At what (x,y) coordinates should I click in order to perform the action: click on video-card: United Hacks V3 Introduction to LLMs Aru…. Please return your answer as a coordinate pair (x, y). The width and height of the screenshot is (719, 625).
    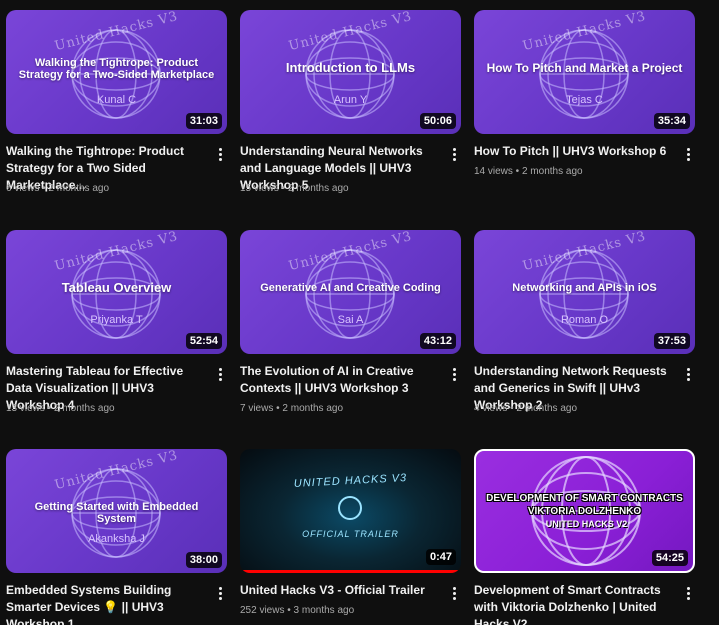
    Looking at the image, I should click on (351, 102).